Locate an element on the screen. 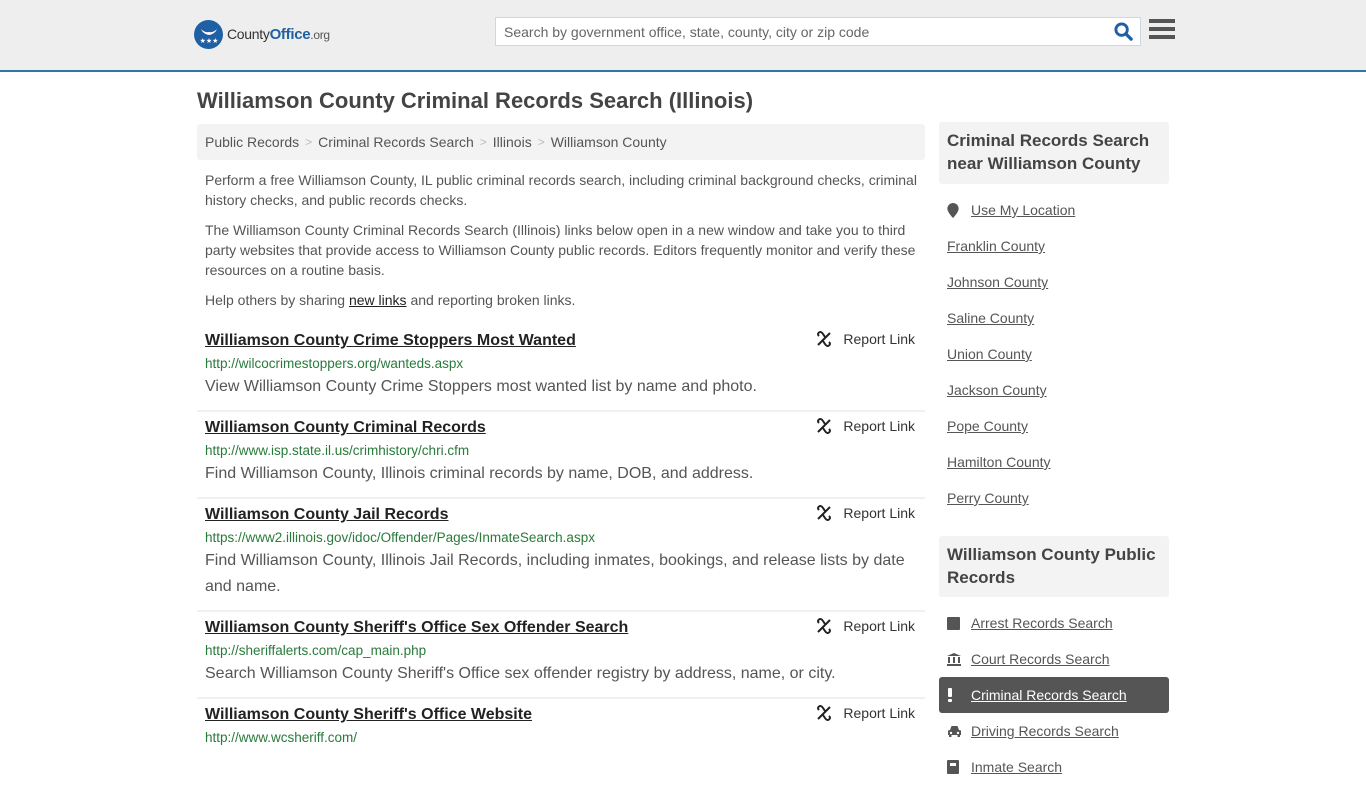  nearby-county-link: Johnson County is located at coordinates (1058, 282).